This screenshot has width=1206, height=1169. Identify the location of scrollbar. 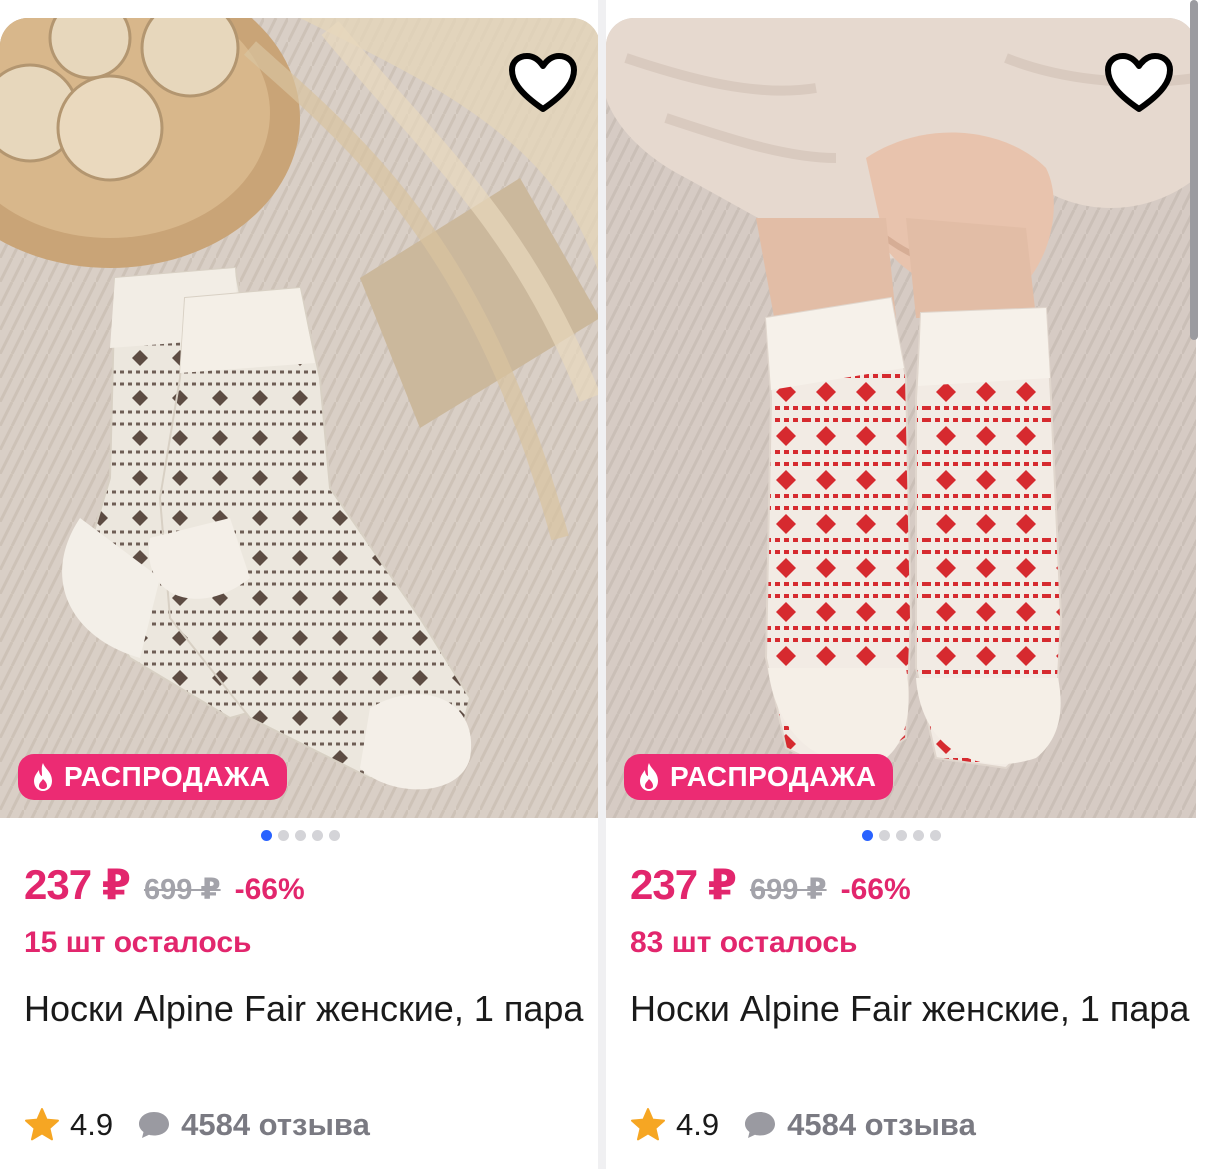
(1194, 170).